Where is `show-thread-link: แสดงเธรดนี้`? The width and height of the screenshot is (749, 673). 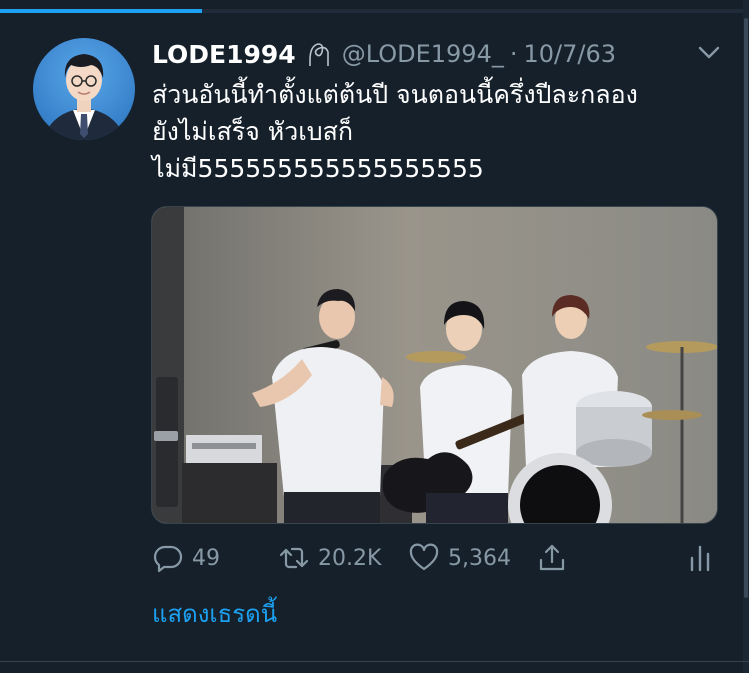
show-thread-link: แสดงเธรดนี้ is located at coordinates (214, 613).